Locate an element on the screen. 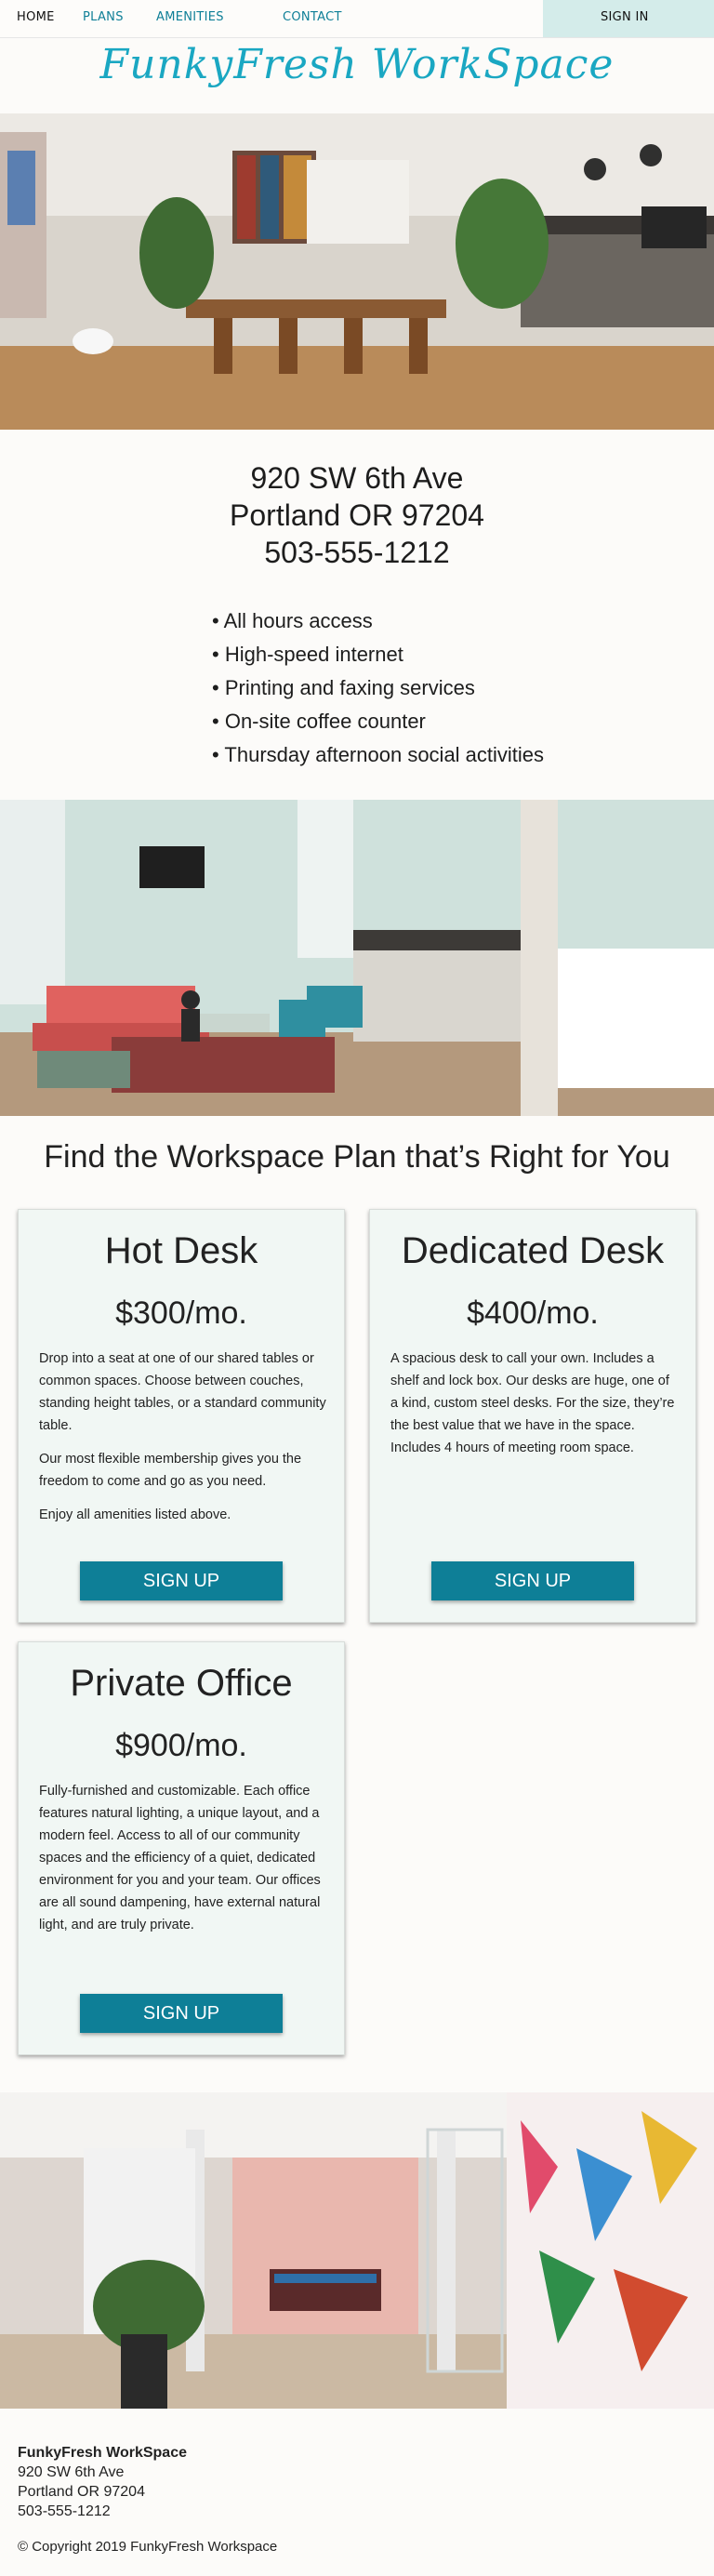  office-corridor-photo is located at coordinates (357, 2250).